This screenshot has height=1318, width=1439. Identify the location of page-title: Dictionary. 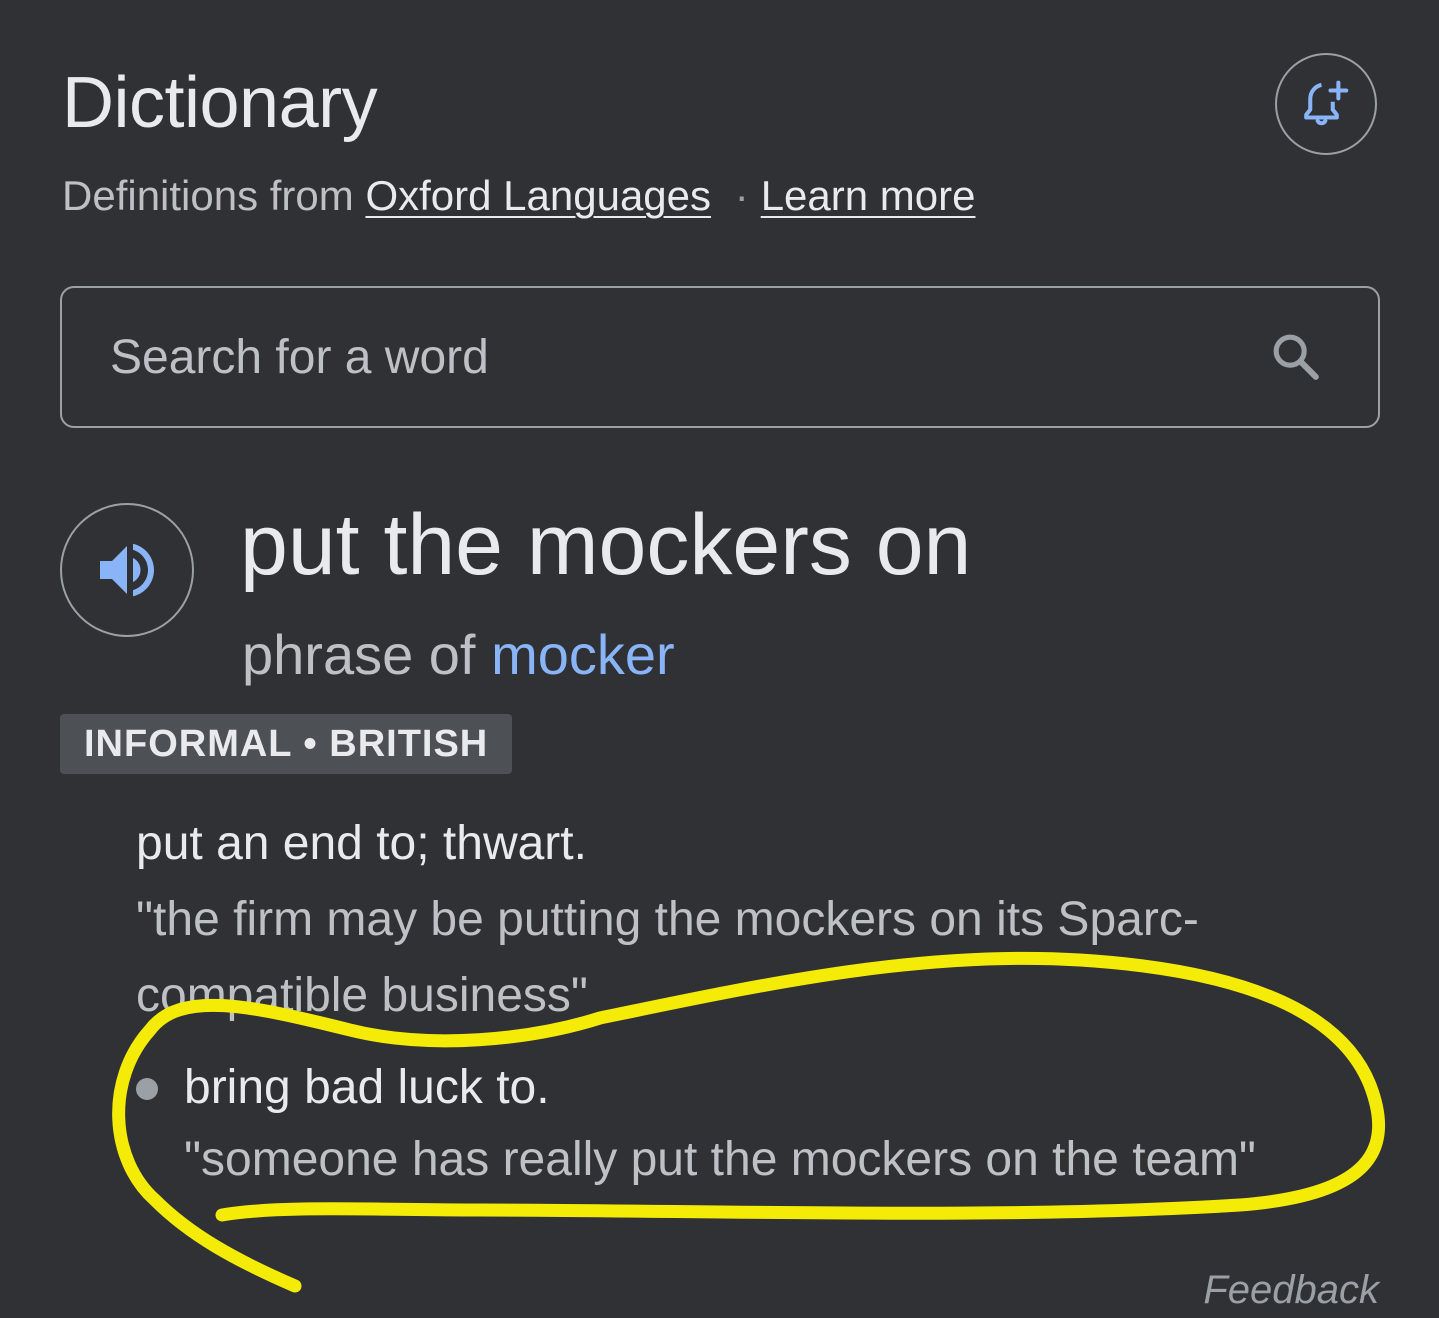
(220, 103).